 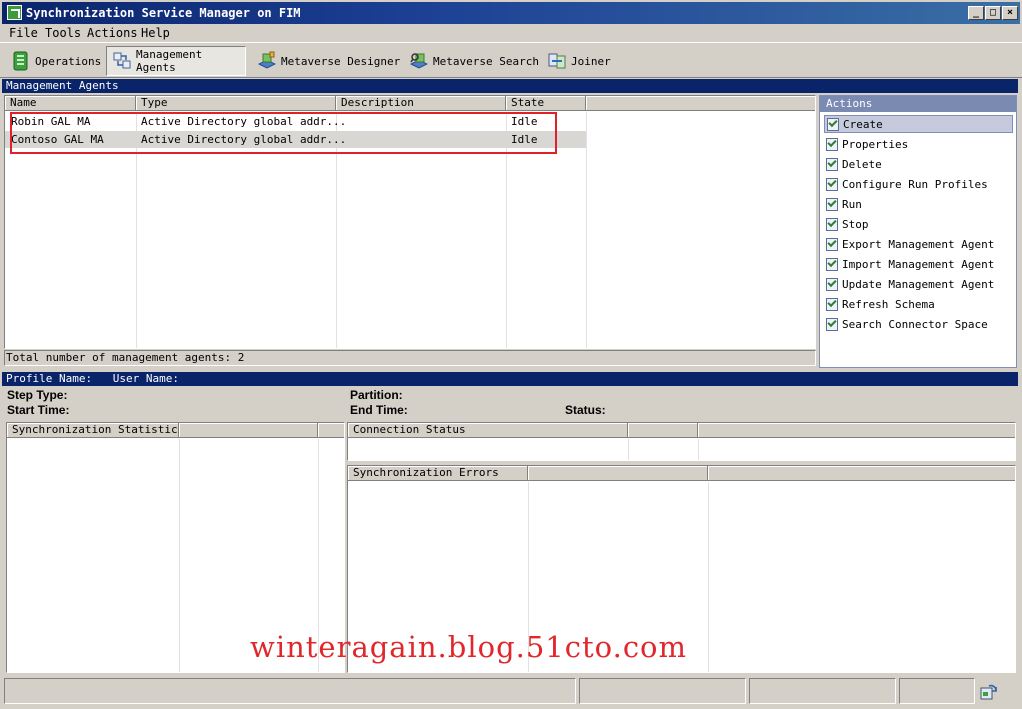 What do you see at coordinates (169, 61) in the screenshot?
I see `management-agents-label: Management Agents` at bounding box center [169, 61].